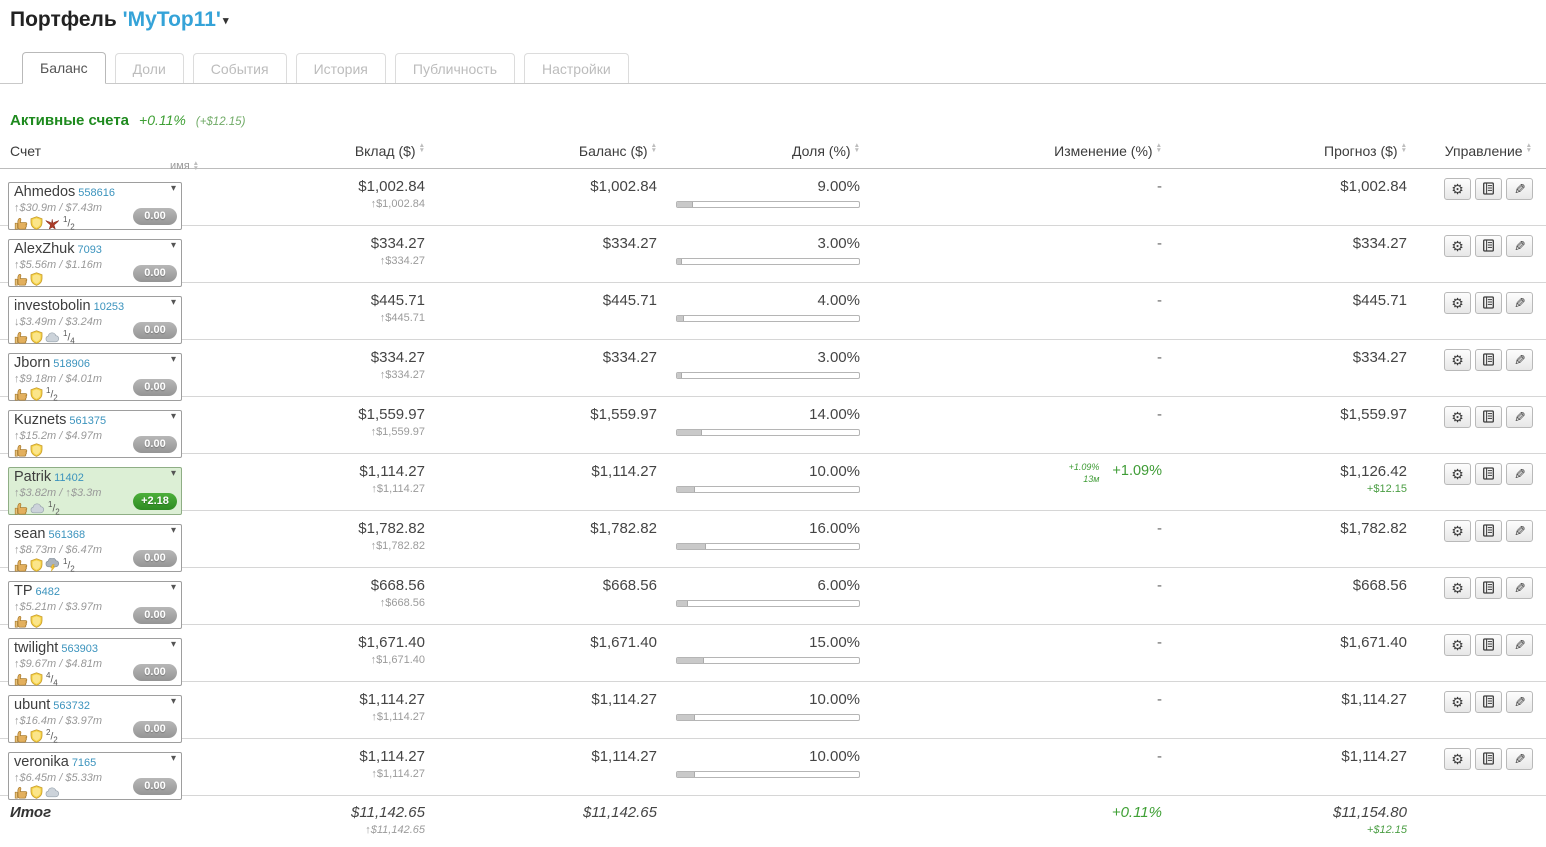 This screenshot has height=847, width=1546. What do you see at coordinates (95, 719) in the screenshot?
I see `account-card: ▾ ubunt 563732 ↑$16.4m / $3.97m 2/2 0.00` at bounding box center [95, 719].